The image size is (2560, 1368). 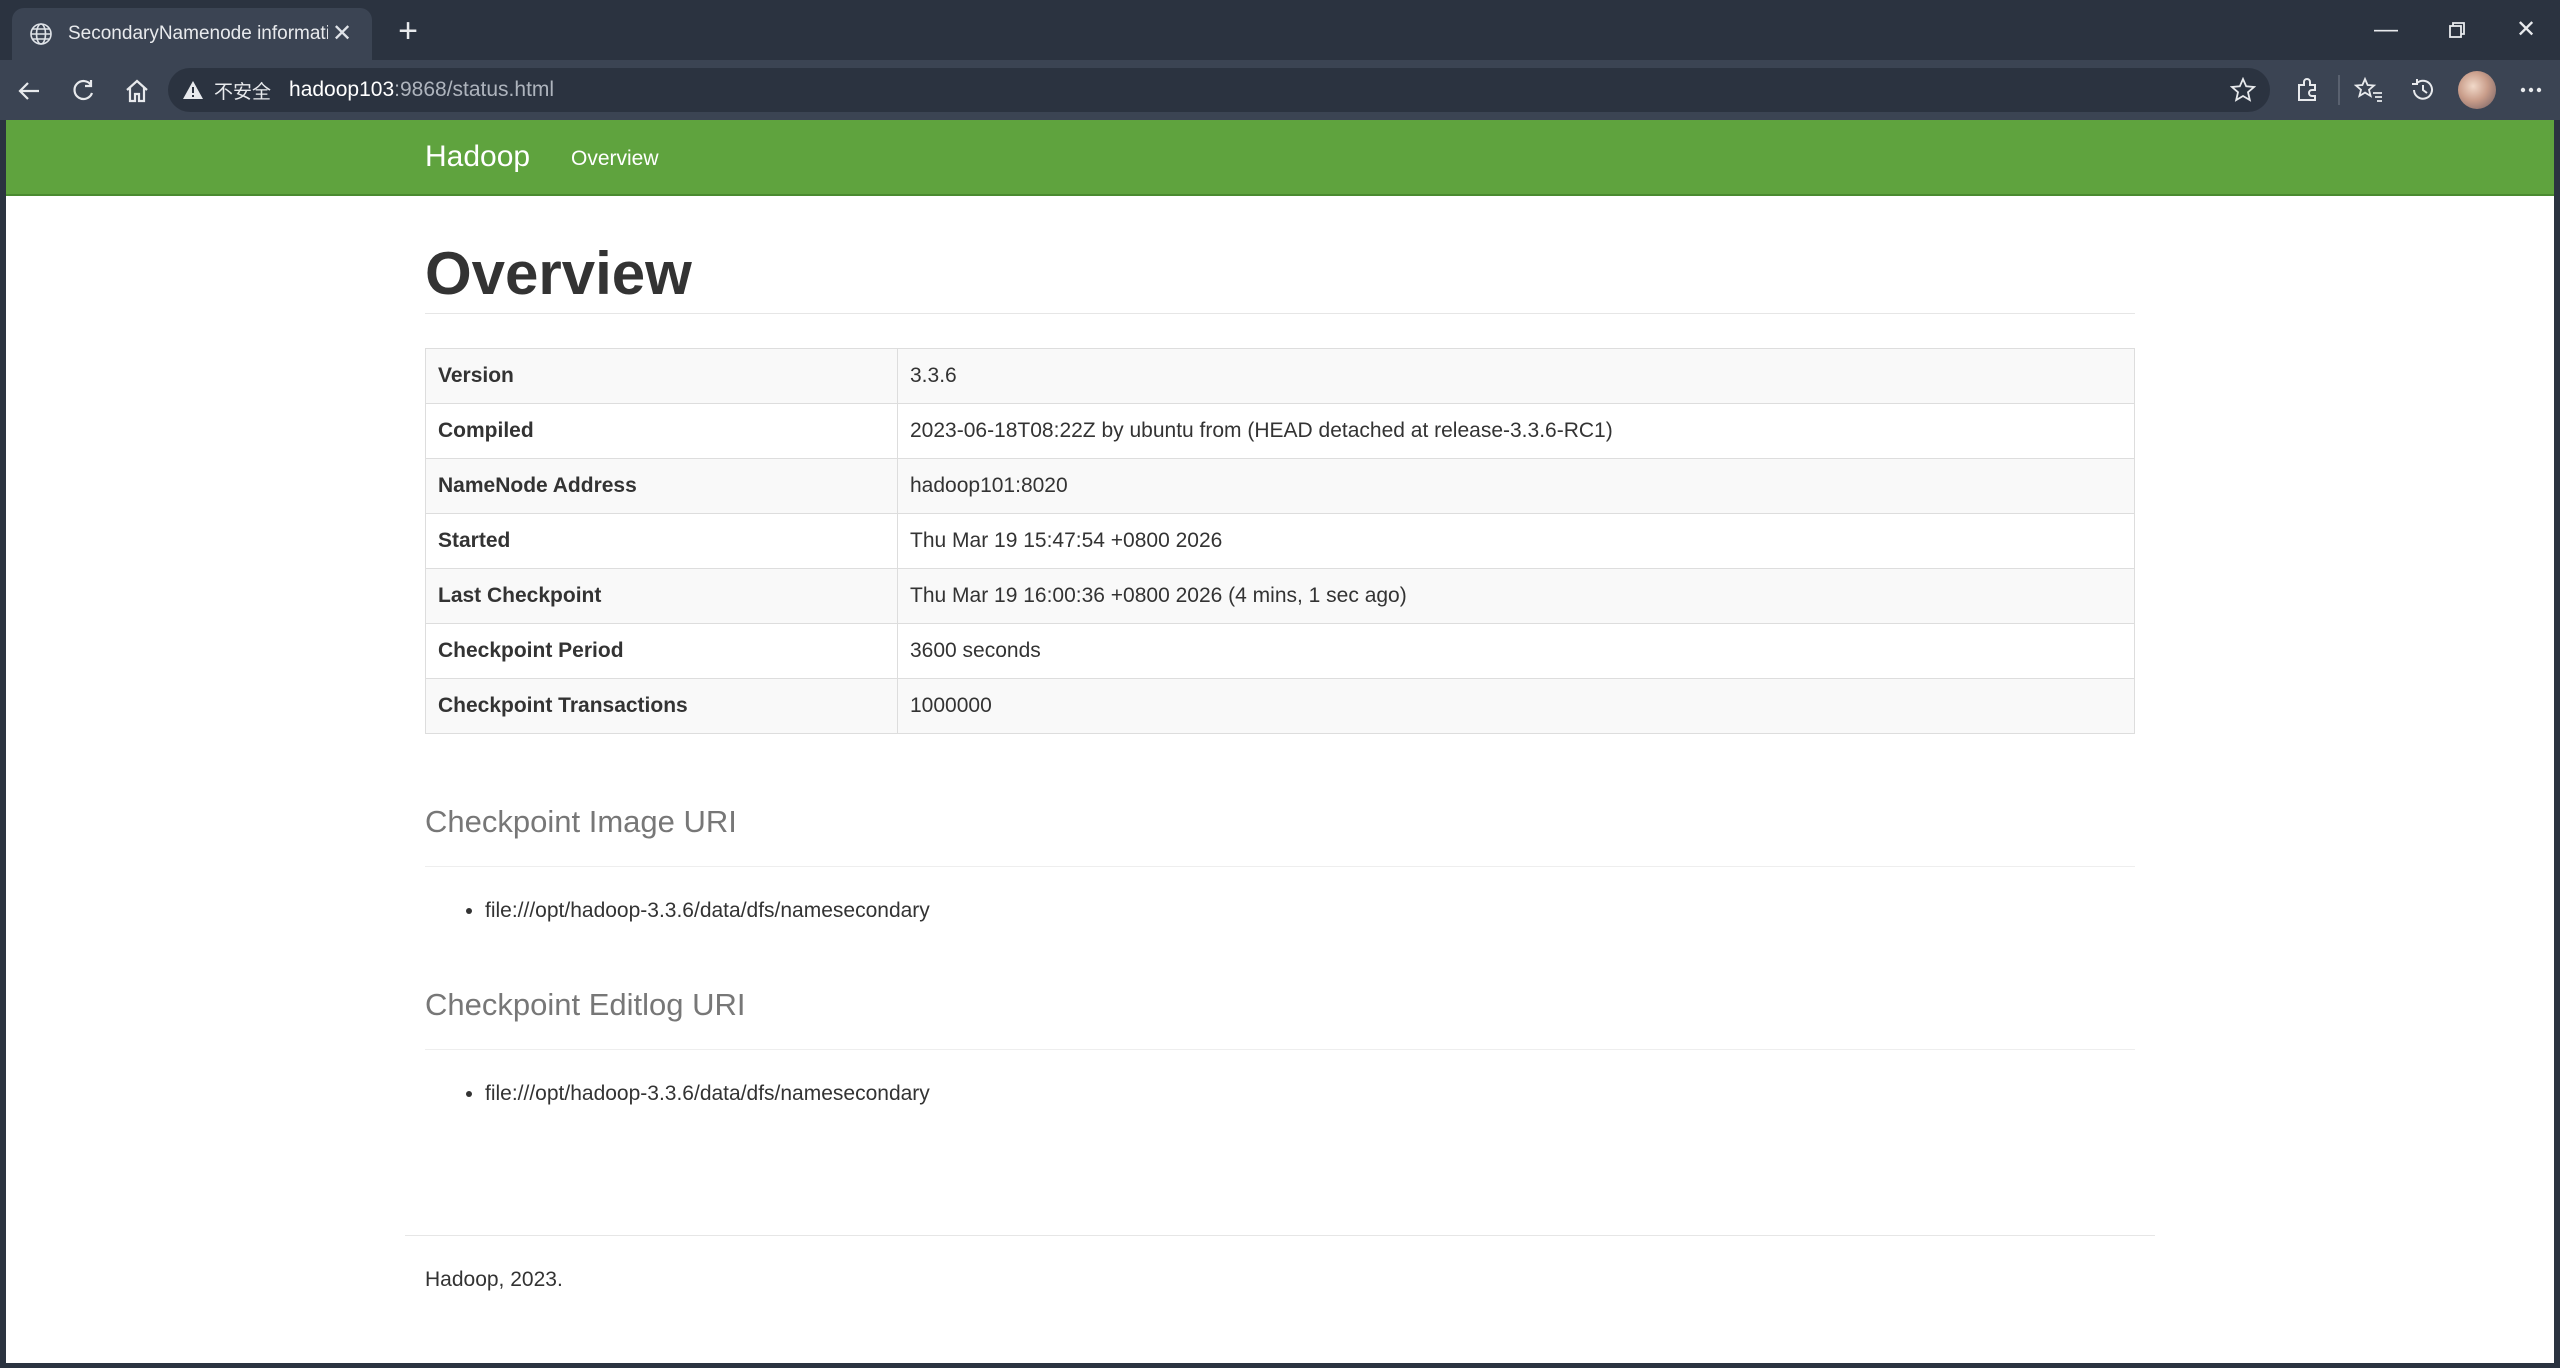 What do you see at coordinates (2423, 90) in the screenshot?
I see `history-icon` at bounding box center [2423, 90].